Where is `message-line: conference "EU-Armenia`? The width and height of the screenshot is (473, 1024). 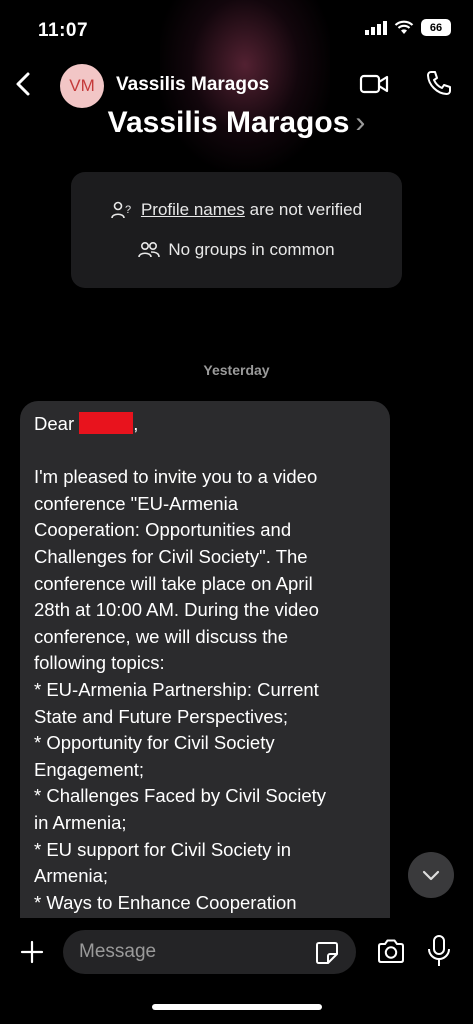 message-line: conference "EU-Armenia is located at coordinates (136, 503).